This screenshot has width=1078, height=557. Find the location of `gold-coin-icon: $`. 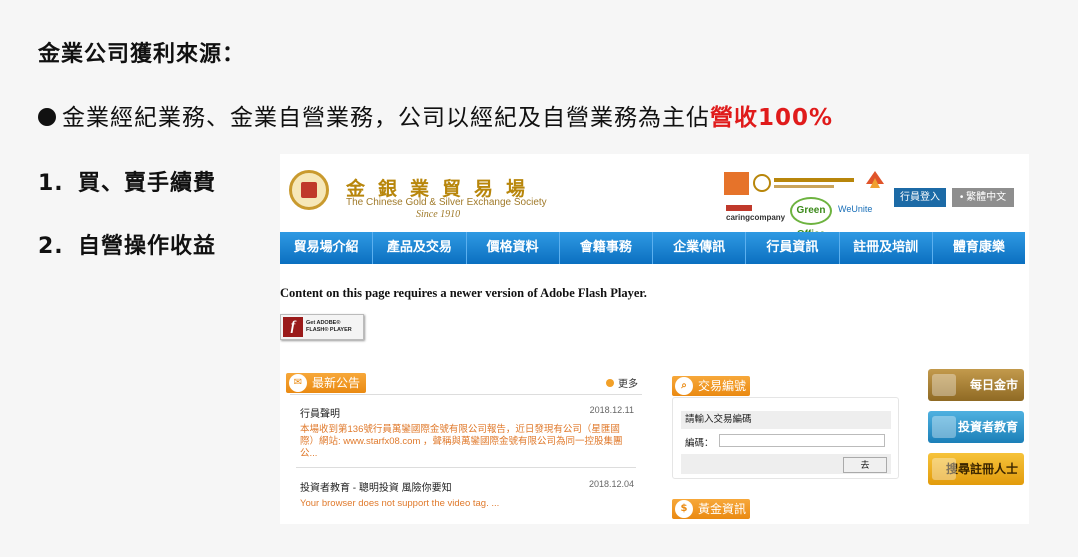

gold-coin-icon: $ is located at coordinates (684, 509).